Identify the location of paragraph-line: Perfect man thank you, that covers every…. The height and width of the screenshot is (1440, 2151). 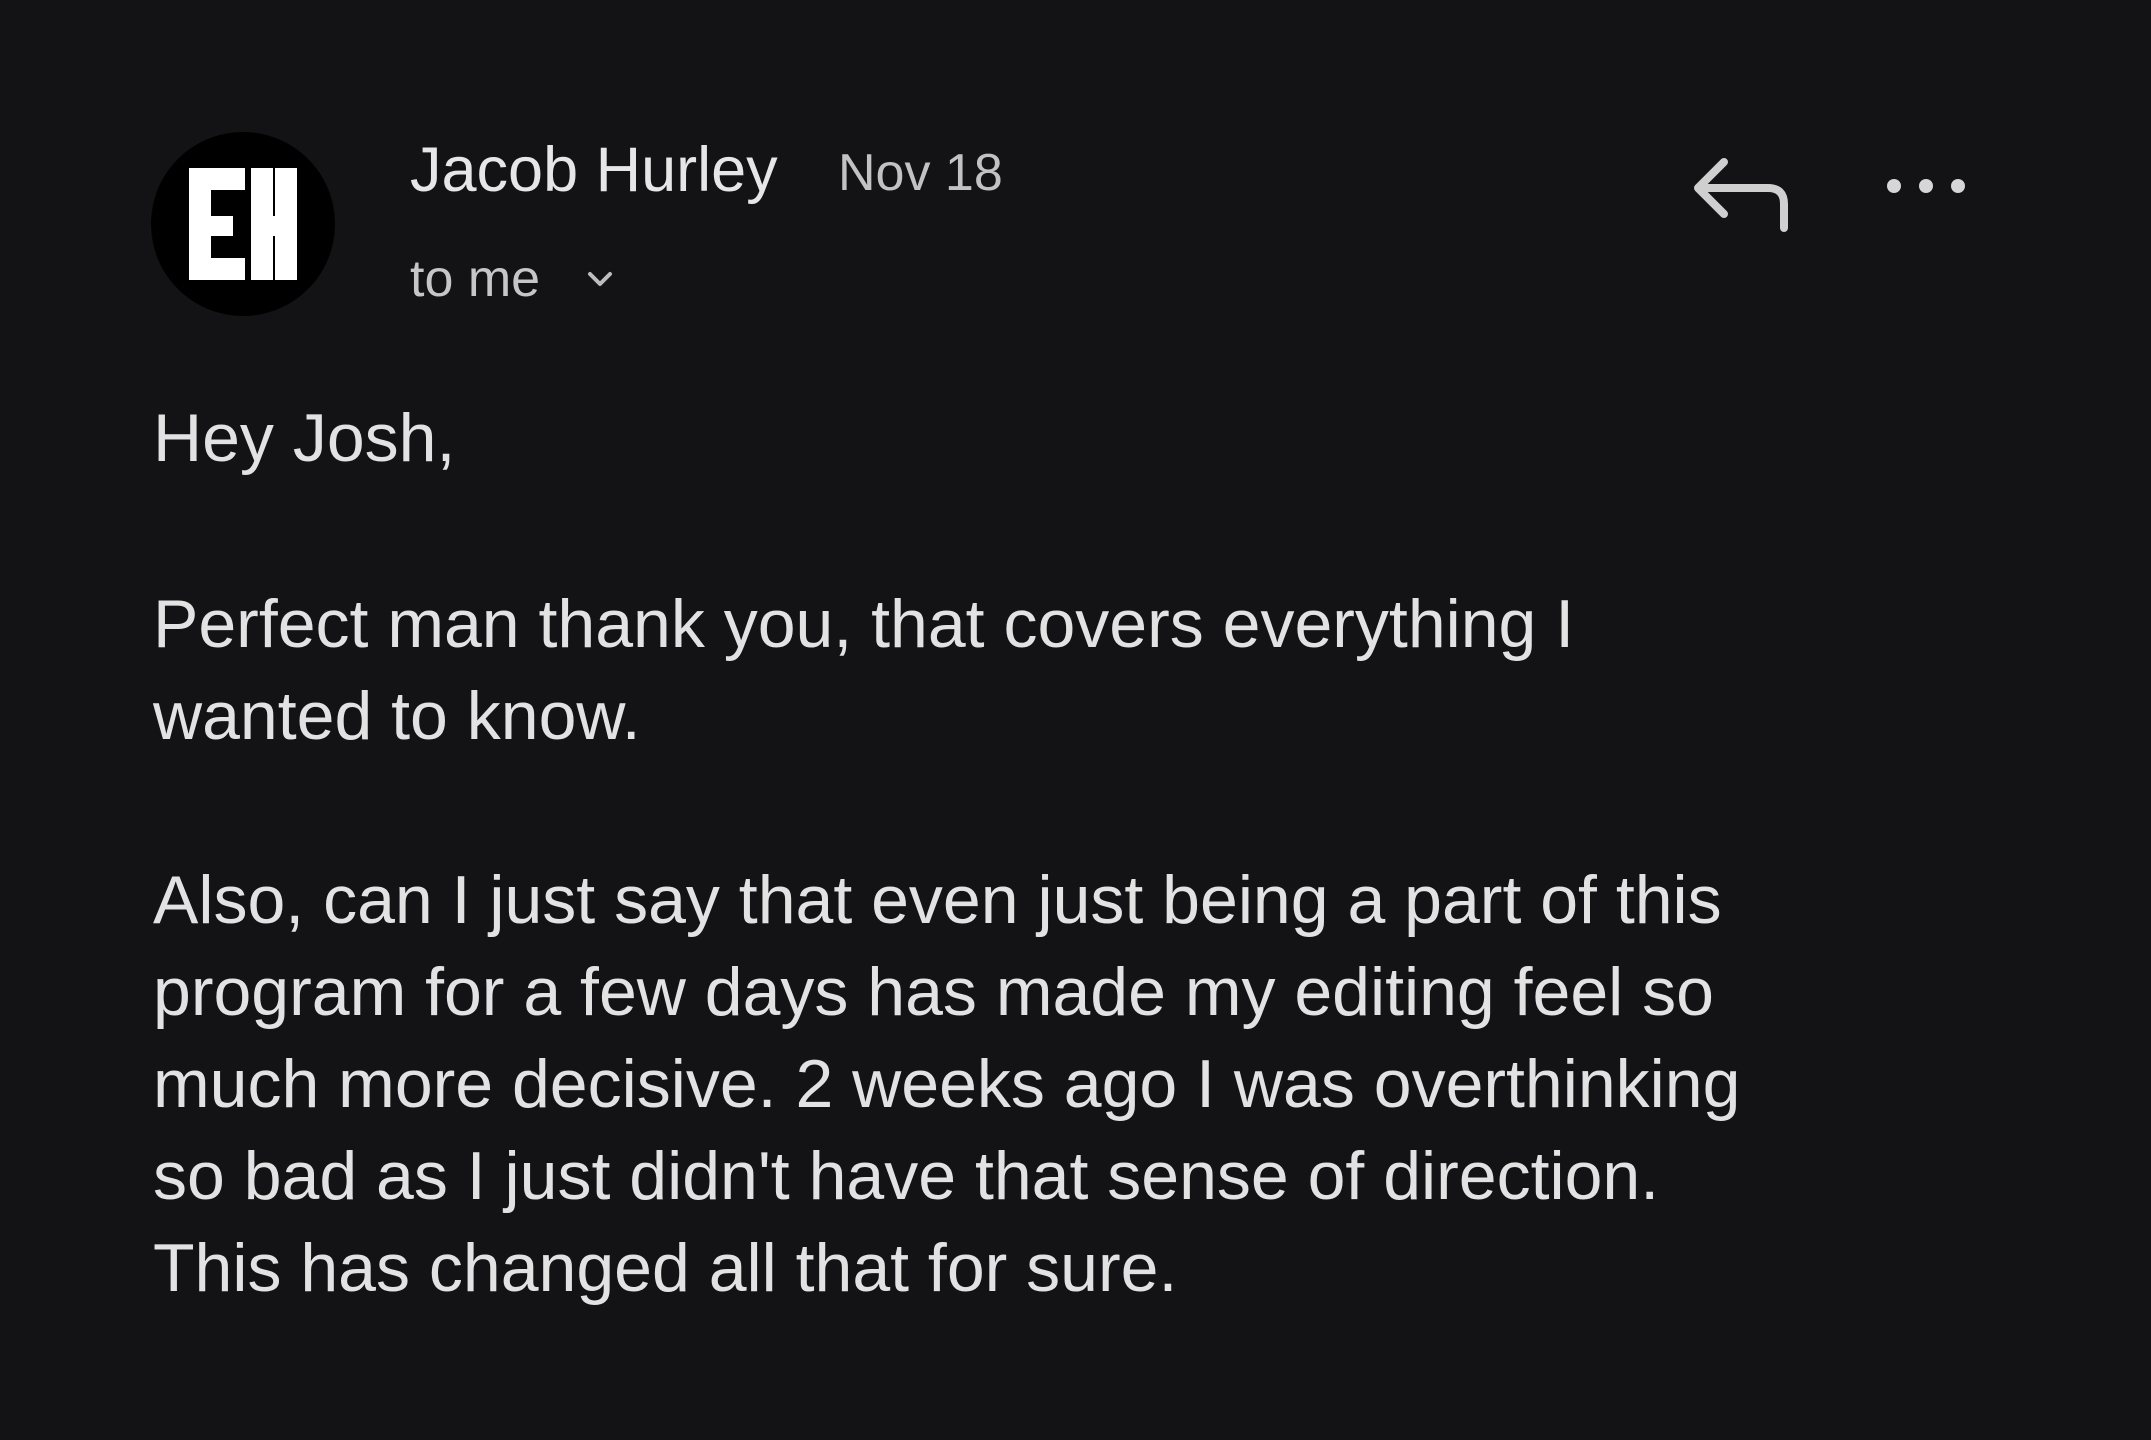
(864, 624).